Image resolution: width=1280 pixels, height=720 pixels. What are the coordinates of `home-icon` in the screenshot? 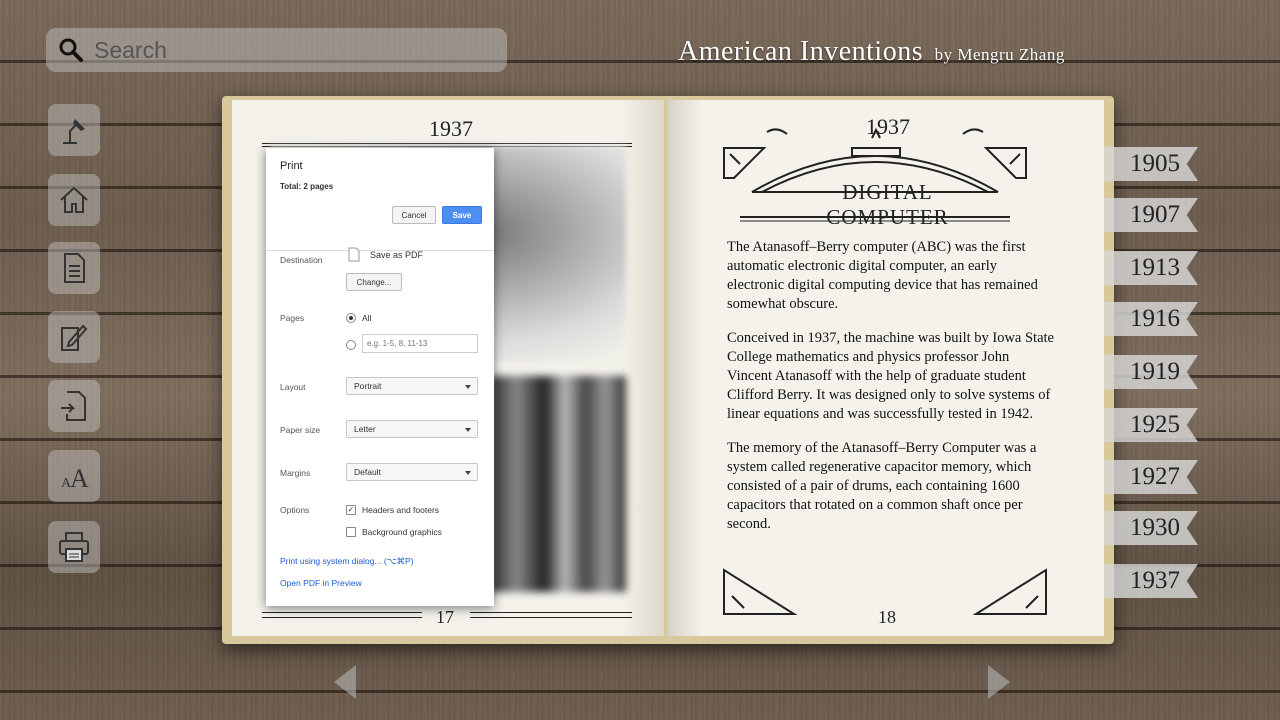 It's located at (74, 199).